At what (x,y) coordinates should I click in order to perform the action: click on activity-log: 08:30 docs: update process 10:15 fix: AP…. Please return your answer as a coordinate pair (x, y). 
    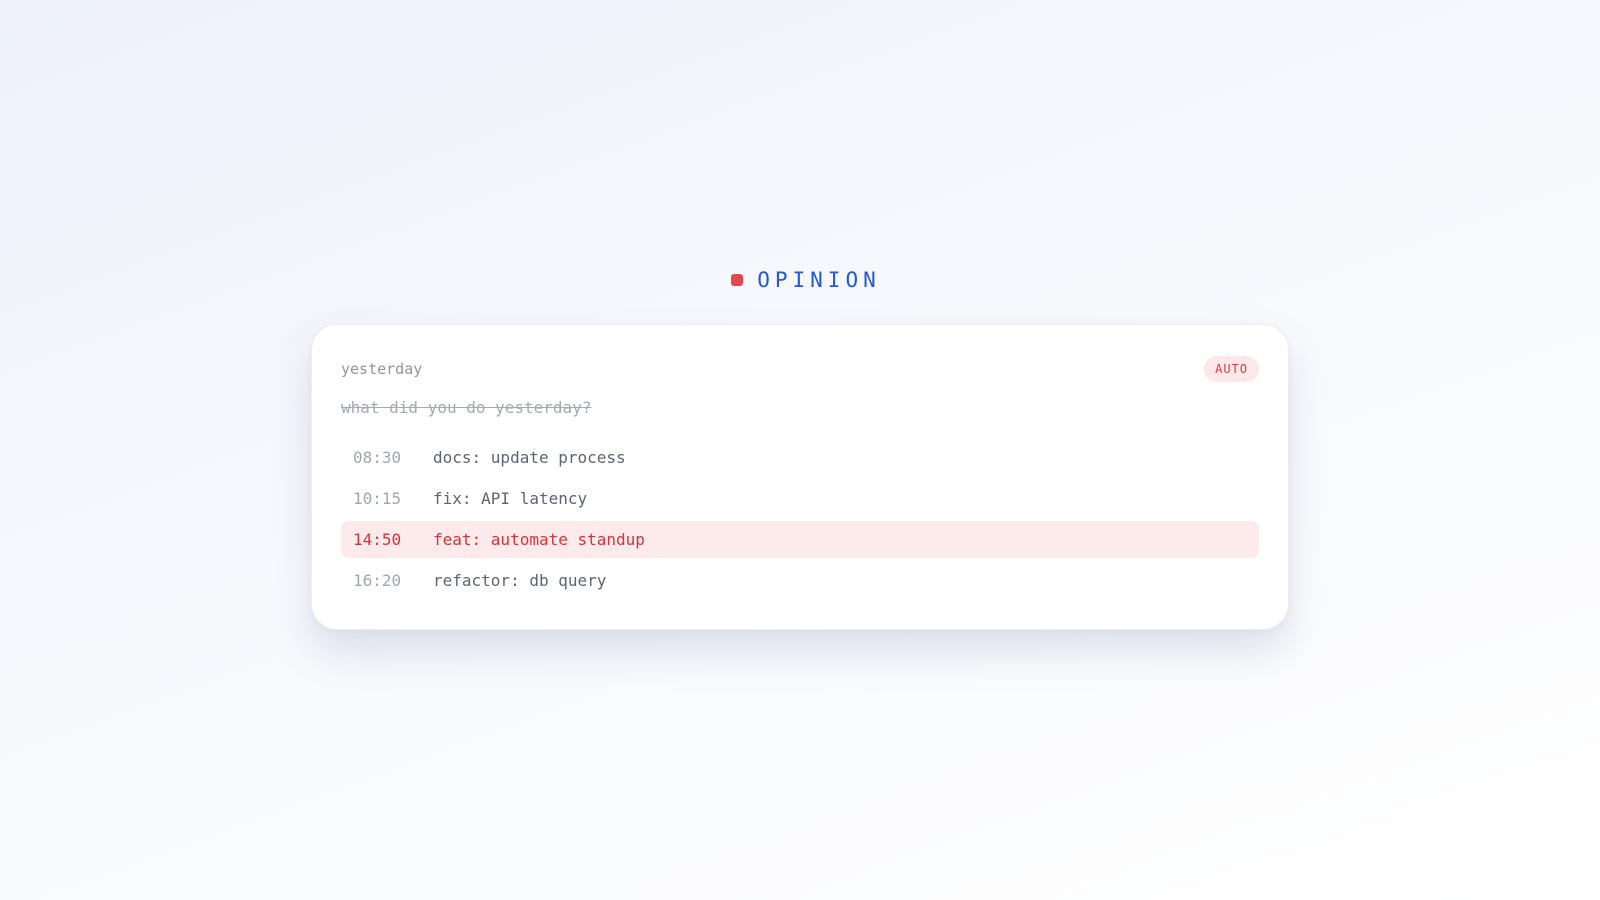
    Looking at the image, I should click on (800, 521).